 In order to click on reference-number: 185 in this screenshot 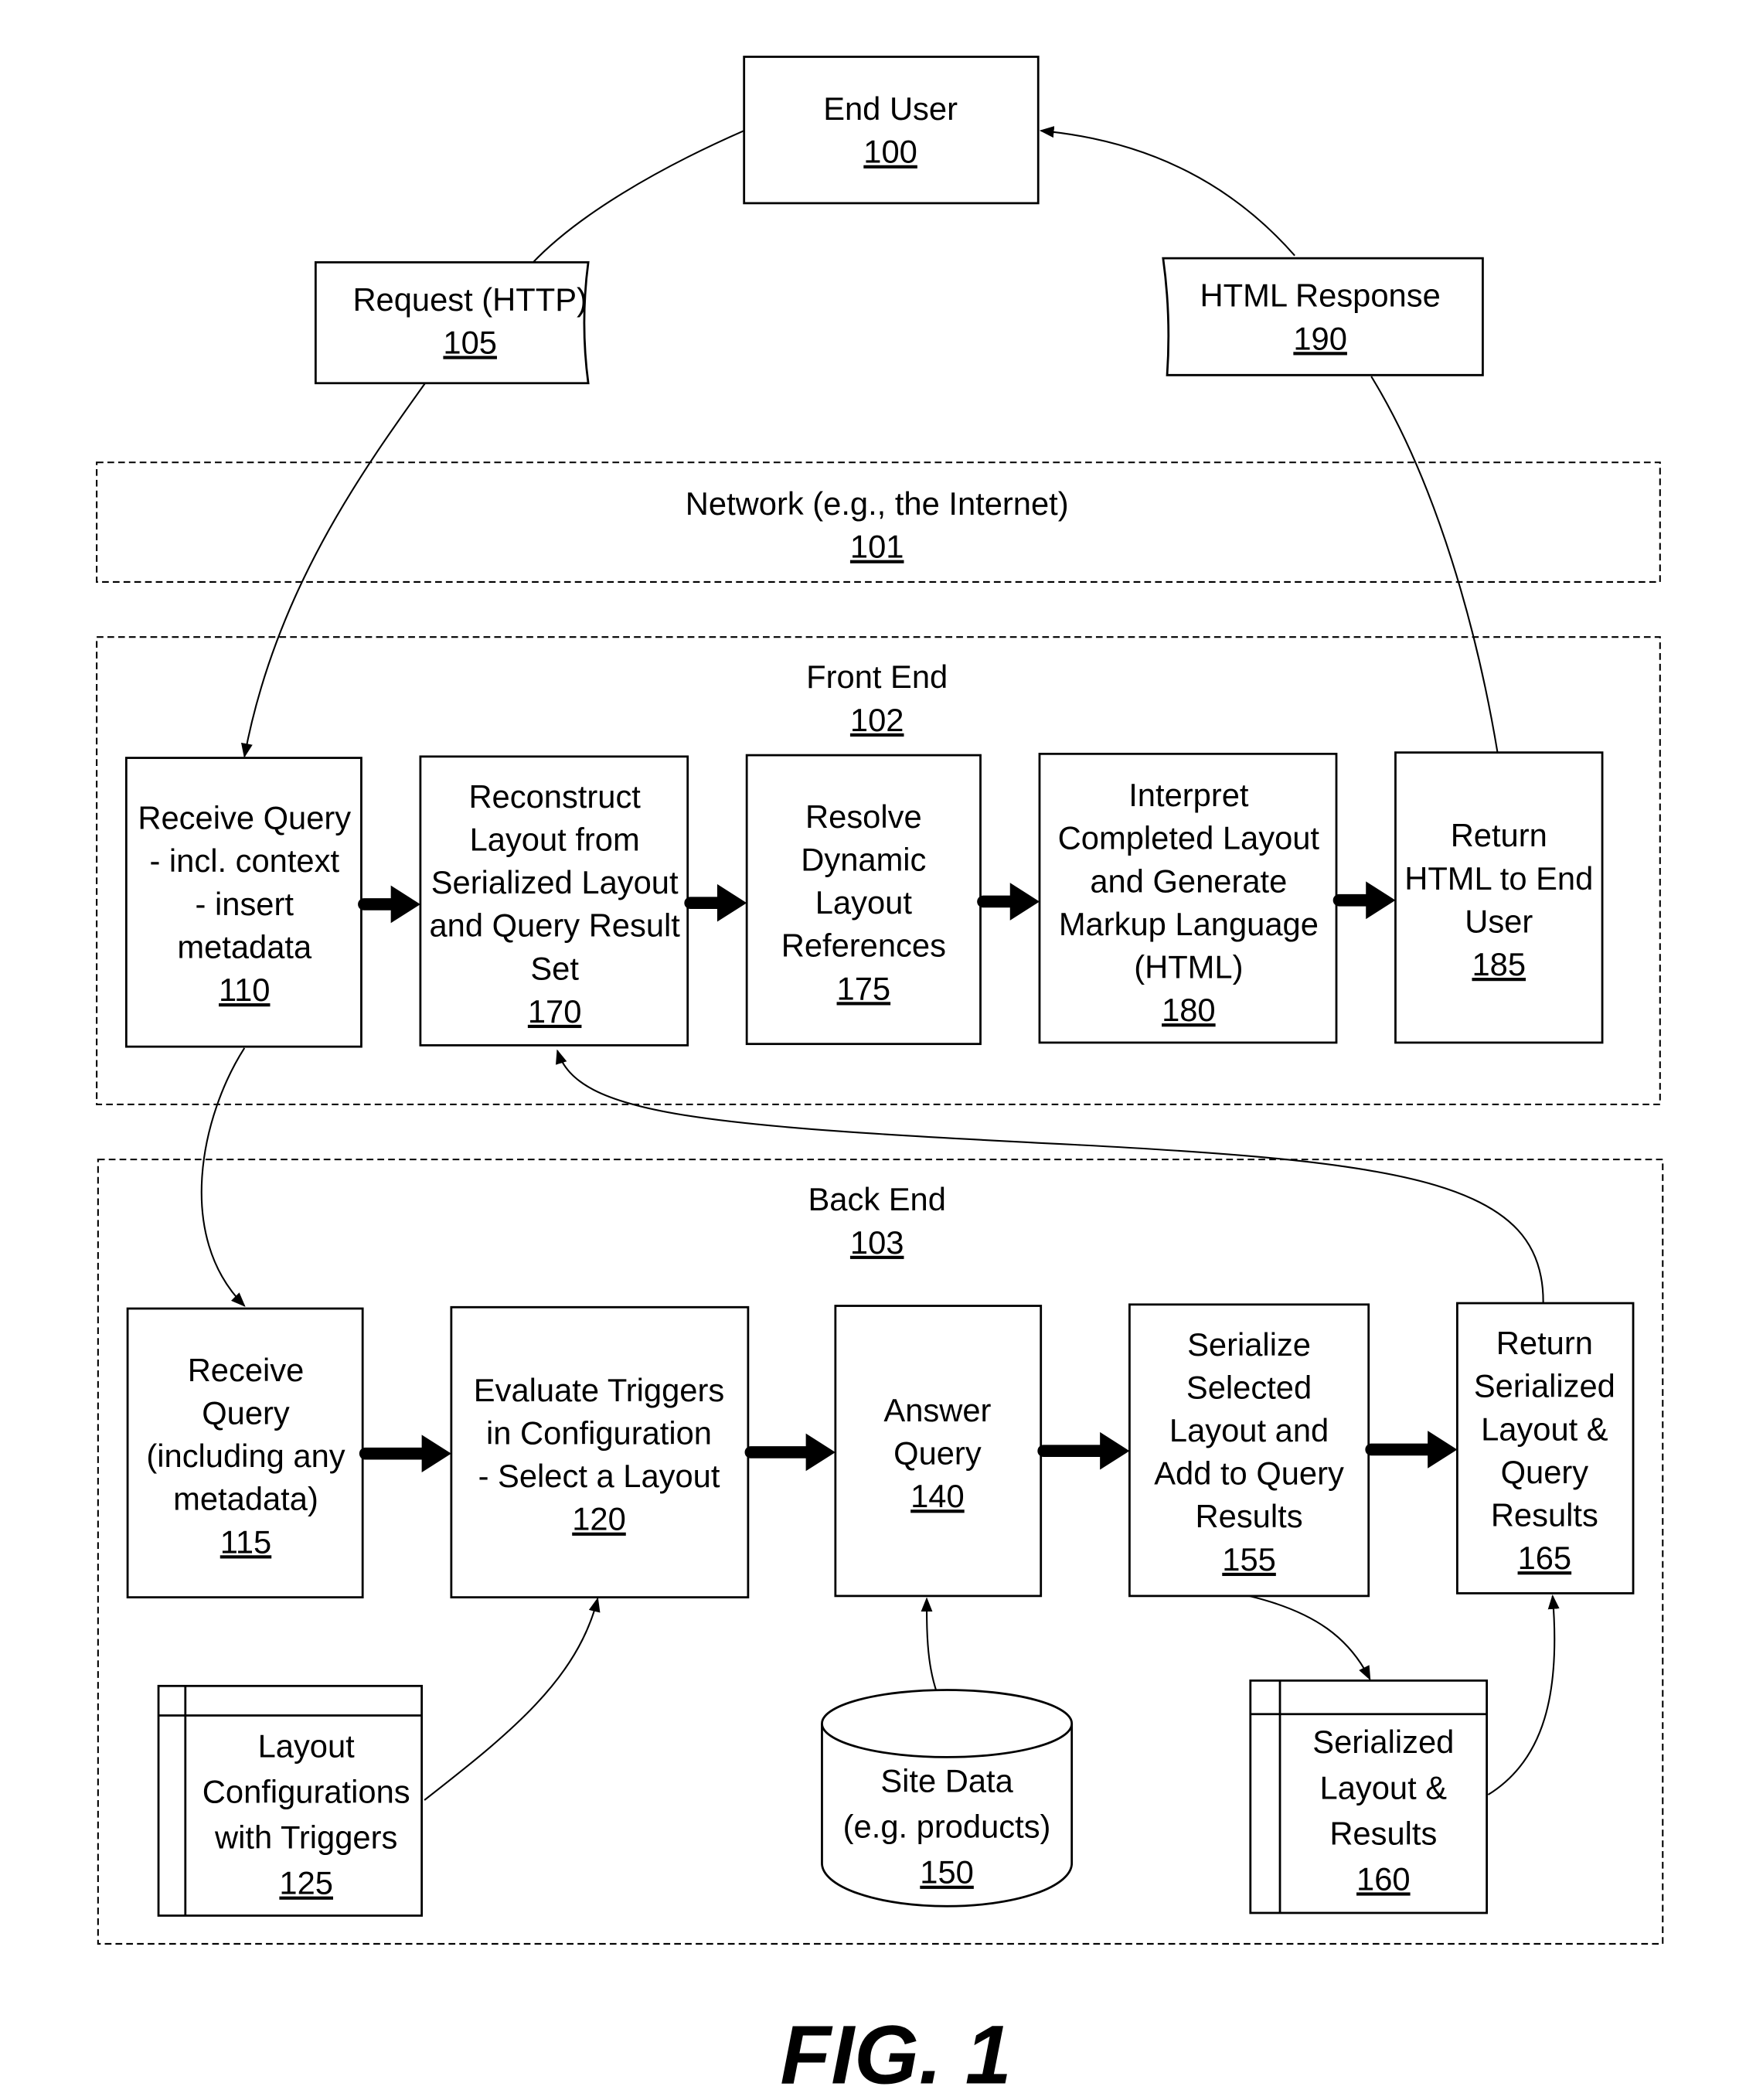, I will do `click(1499, 964)`.